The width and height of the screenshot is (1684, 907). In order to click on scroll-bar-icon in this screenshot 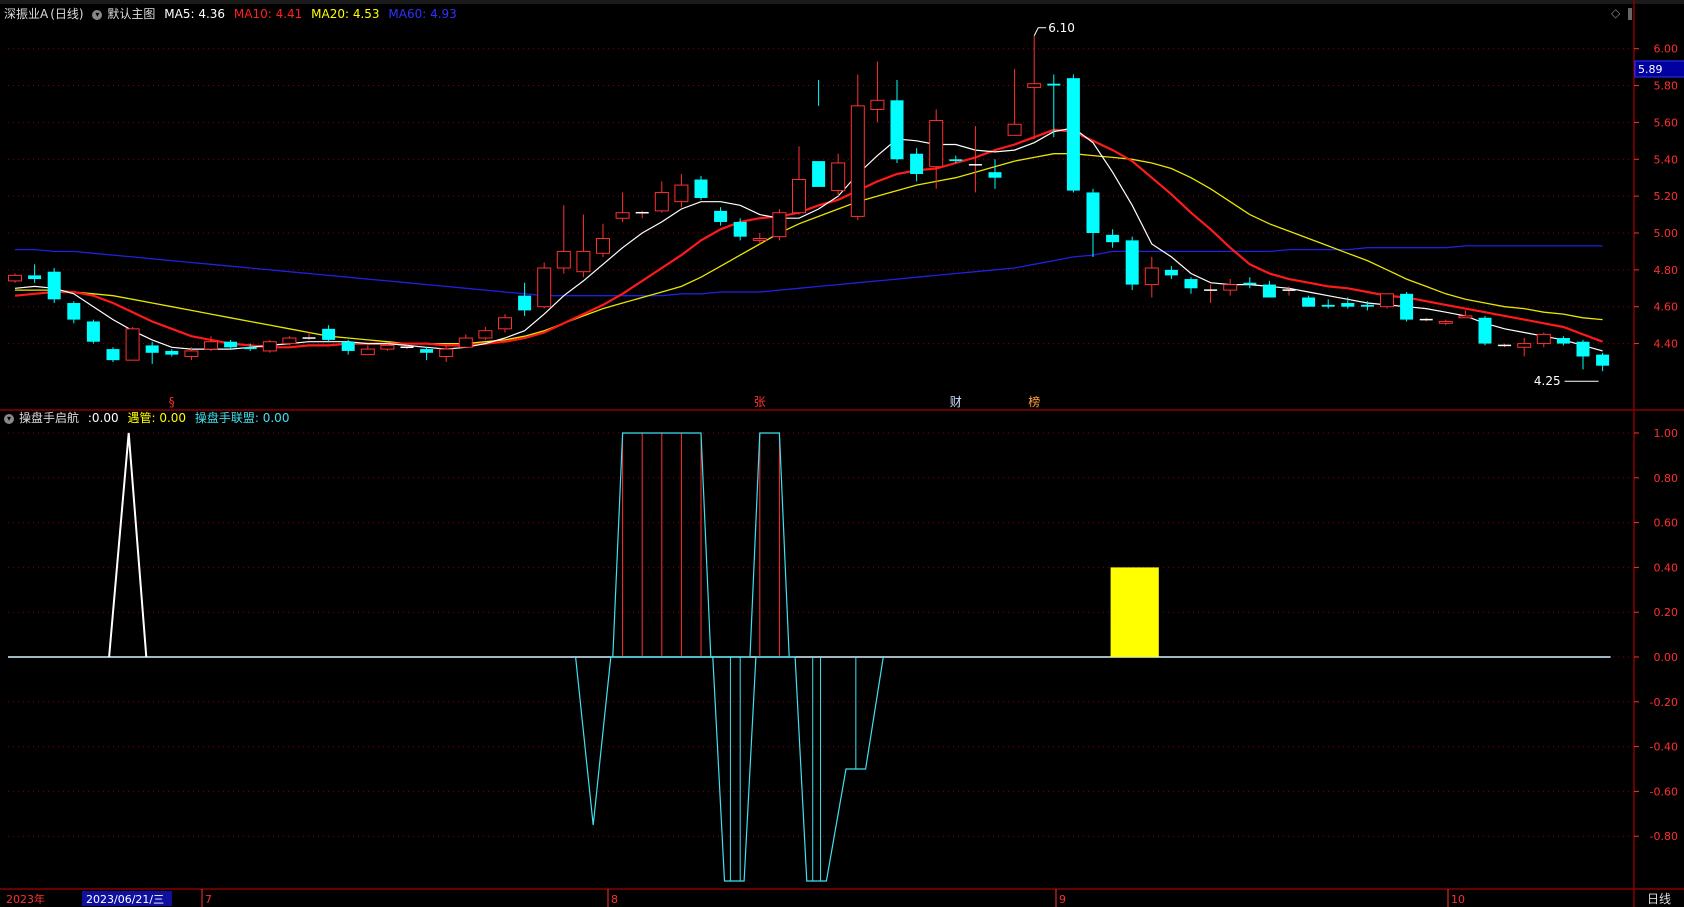, I will do `click(1630, 13)`.